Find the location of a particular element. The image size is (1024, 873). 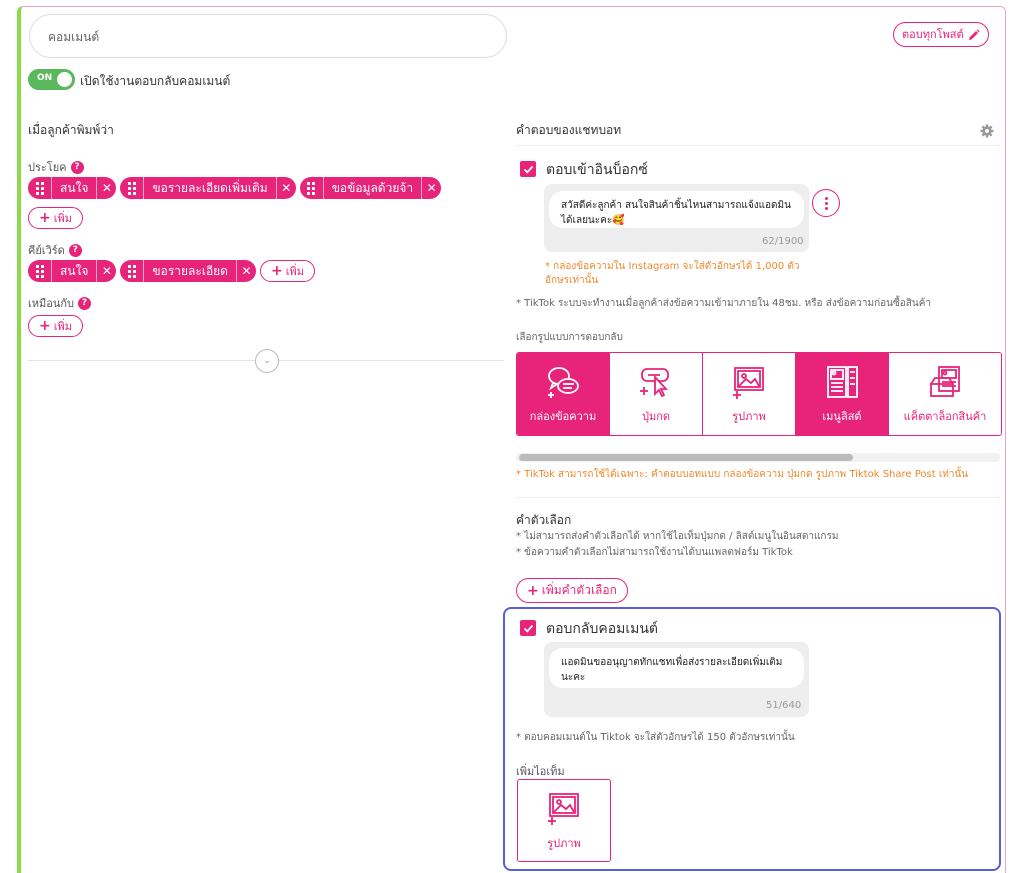

add-image-item: รูปภาพ is located at coordinates (564, 820).